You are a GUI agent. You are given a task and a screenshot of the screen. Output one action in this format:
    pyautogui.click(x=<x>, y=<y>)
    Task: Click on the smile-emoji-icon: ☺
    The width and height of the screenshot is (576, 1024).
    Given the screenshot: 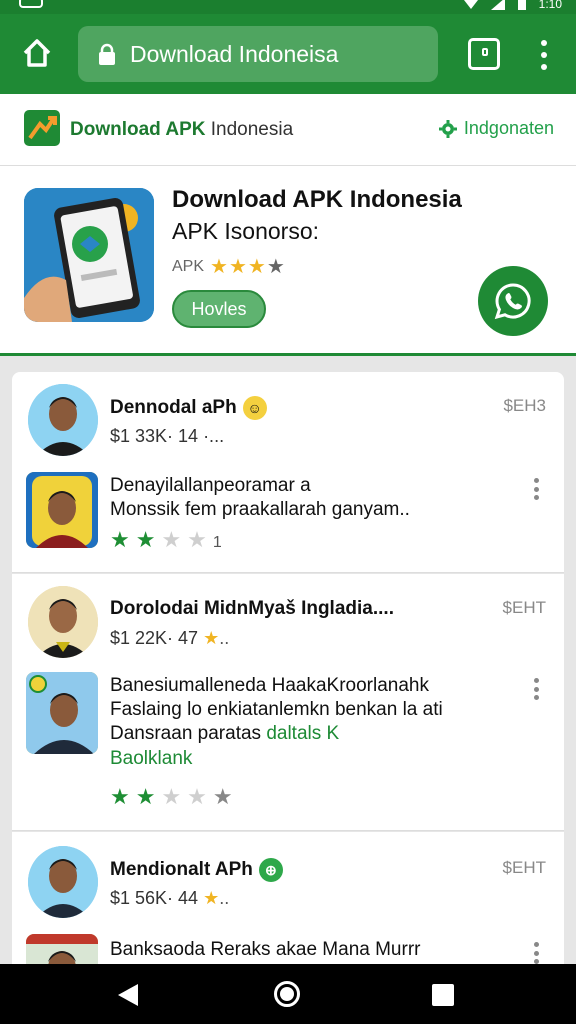 What is the action you would take?
    pyautogui.click(x=254, y=408)
    